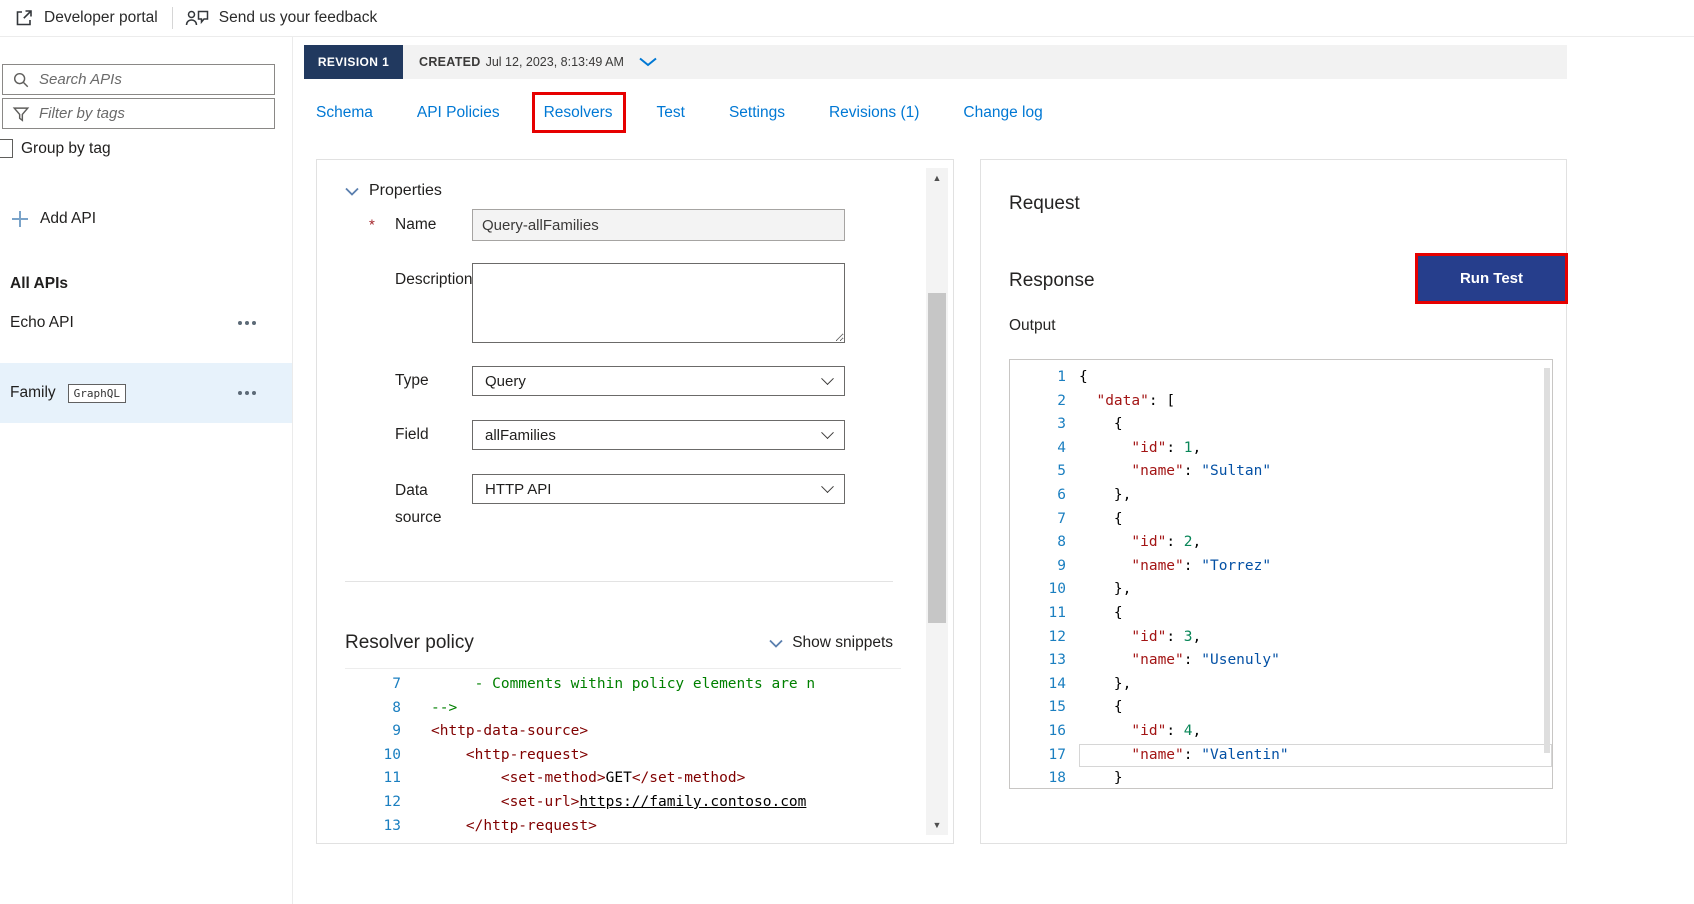  What do you see at coordinates (1044, 203) in the screenshot?
I see `request-section-title: Request` at bounding box center [1044, 203].